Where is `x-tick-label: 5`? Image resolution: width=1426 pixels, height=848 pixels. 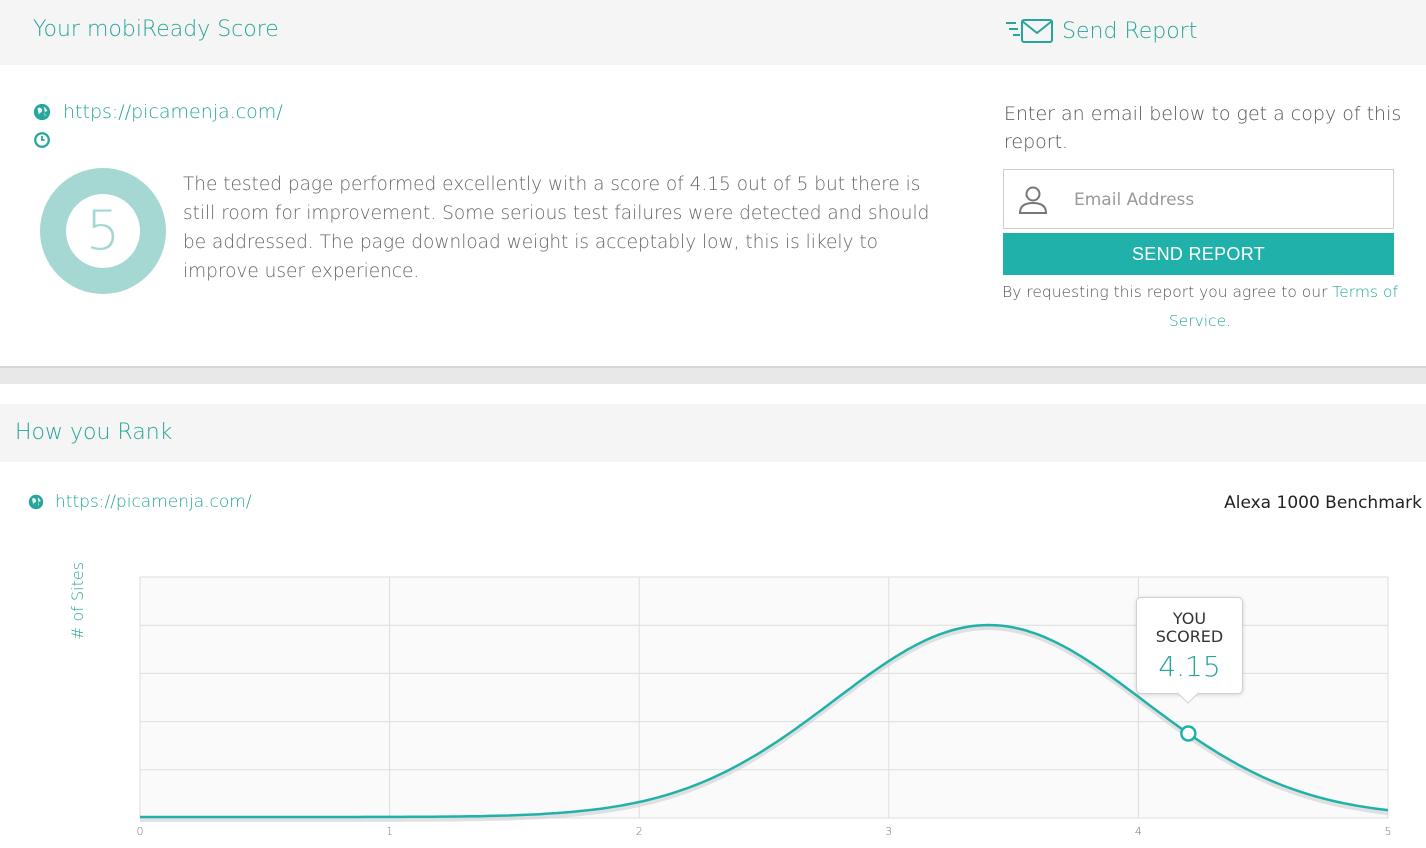 x-tick-label: 5 is located at coordinates (1388, 831).